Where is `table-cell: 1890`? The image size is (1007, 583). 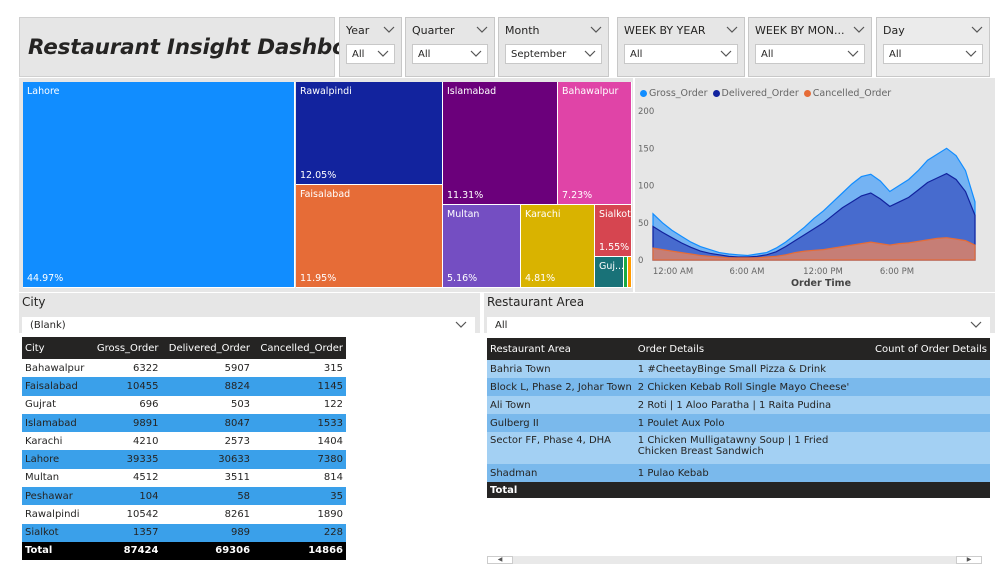 table-cell: 1890 is located at coordinates (299, 514).